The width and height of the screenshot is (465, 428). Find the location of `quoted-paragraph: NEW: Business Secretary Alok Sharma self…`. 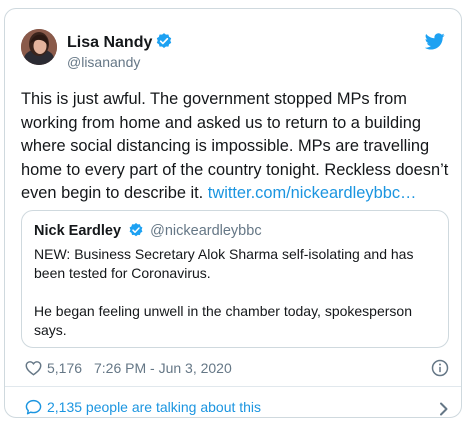

quoted-paragraph: NEW: Business Secretary Alok Sharma self… is located at coordinates (224, 263).